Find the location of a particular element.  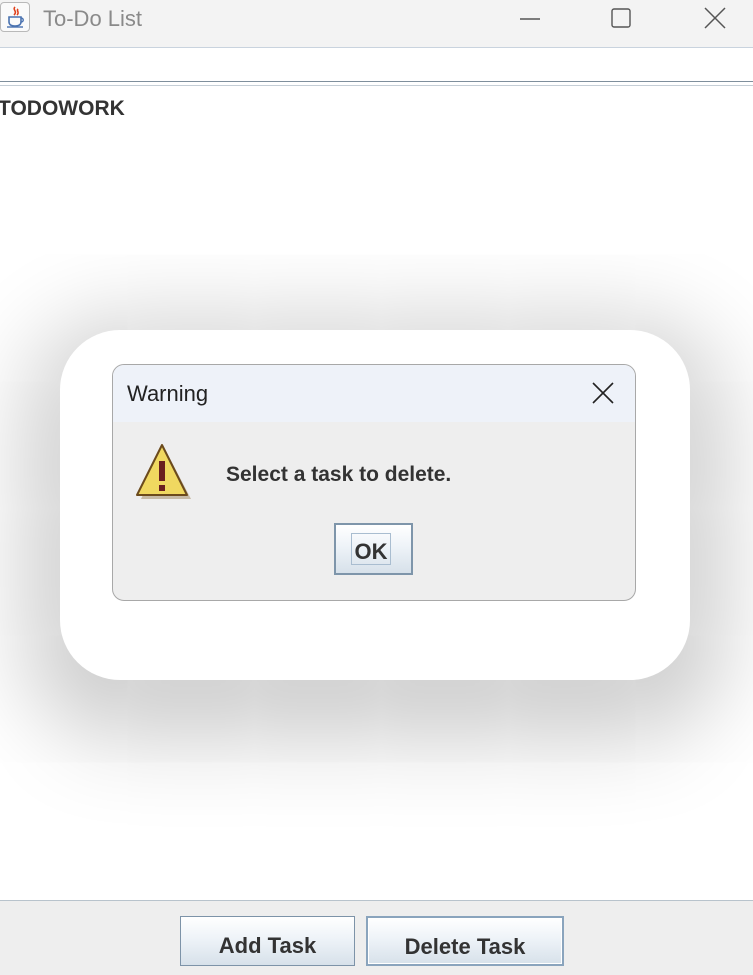

minimize-icon is located at coordinates (530, 19).